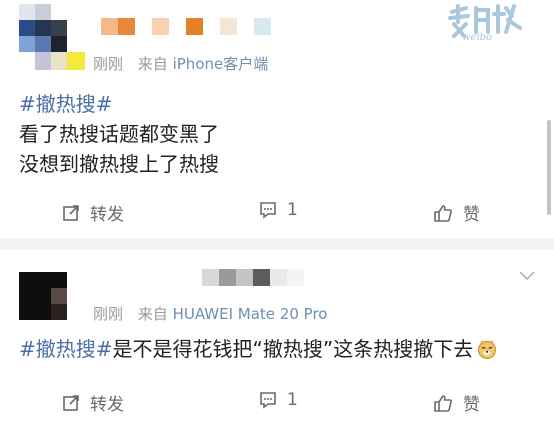 This screenshot has width=554, height=421. What do you see at coordinates (549, 167) in the screenshot?
I see `scrollbar` at bounding box center [549, 167].